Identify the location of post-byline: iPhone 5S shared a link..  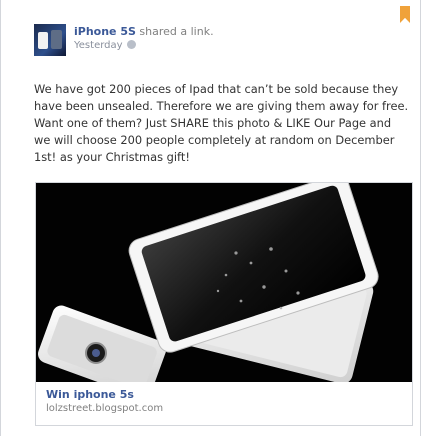
(144, 31).